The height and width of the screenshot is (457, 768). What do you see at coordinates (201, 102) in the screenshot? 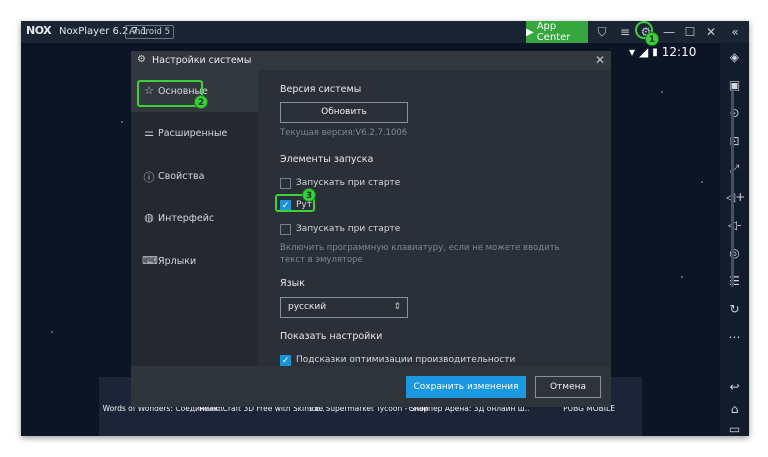
I see `annotation-badge-2: 2` at bounding box center [201, 102].